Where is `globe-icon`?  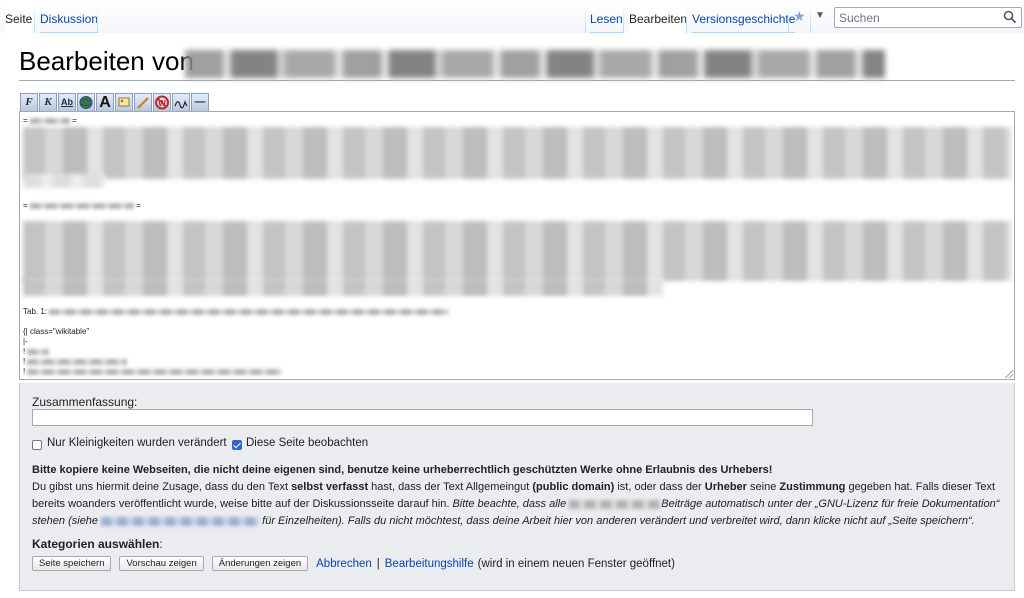 globe-icon is located at coordinates (86, 102).